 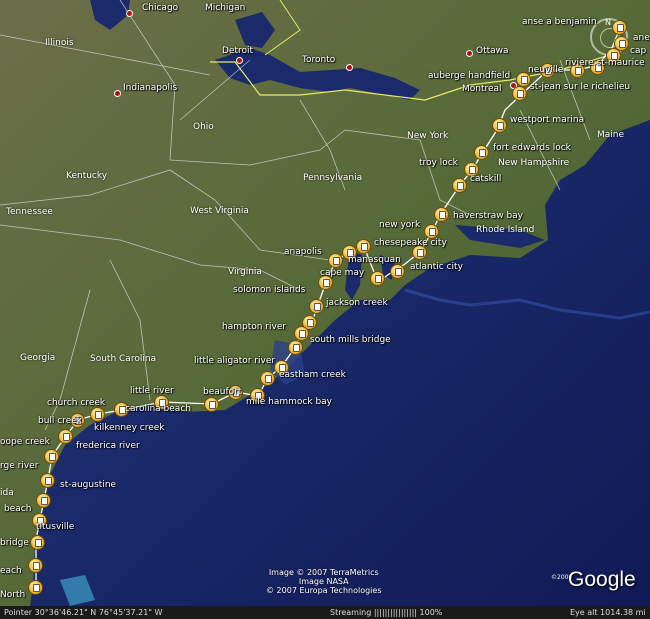 What do you see at coordinates (7, 493) in the screenshot?
I see `label-florida: ida` at bounding box center [7, 493].